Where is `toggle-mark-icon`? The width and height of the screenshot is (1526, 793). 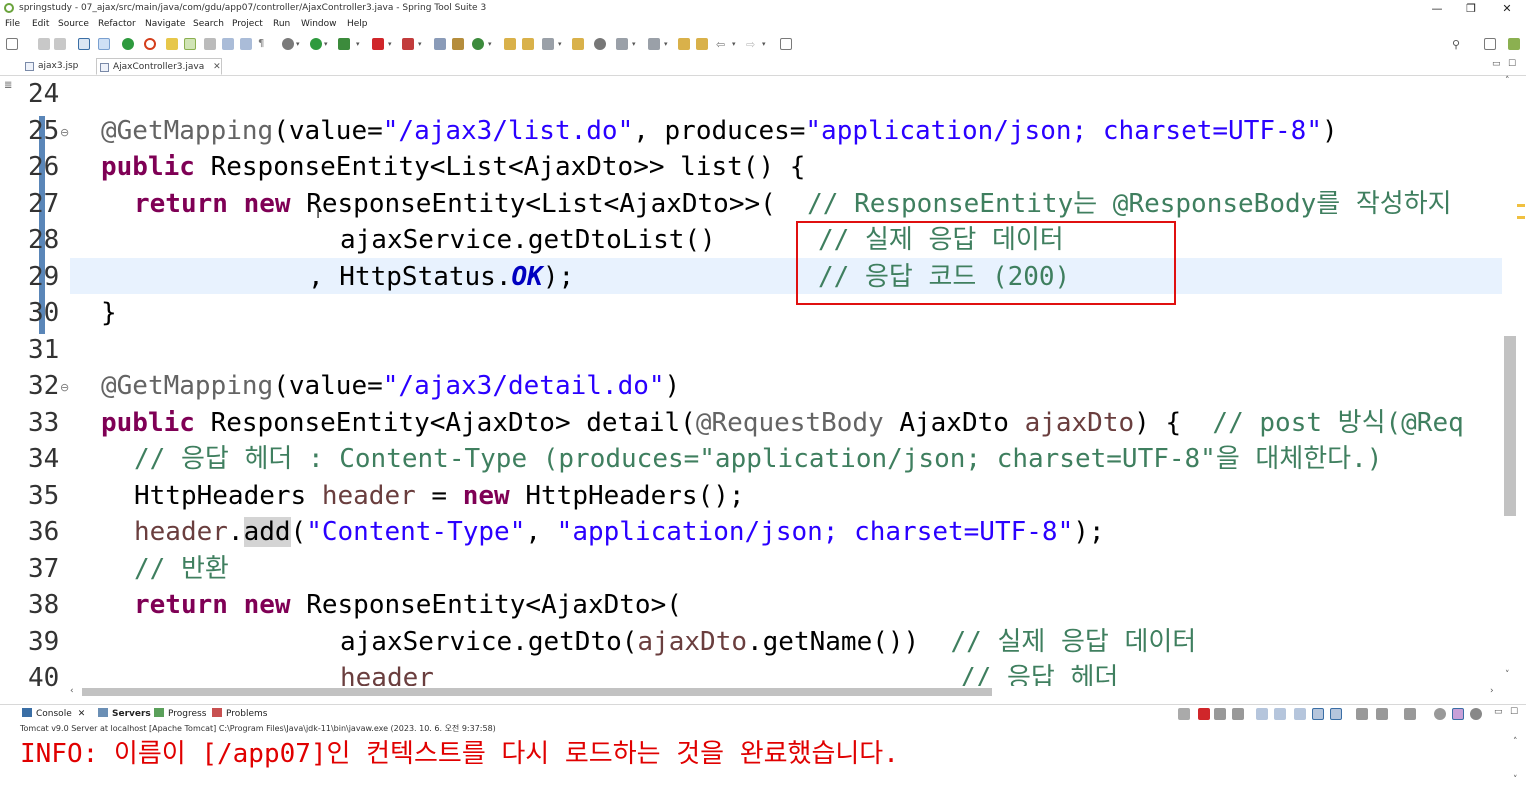 toggle-mark-icon is located at coordinates (104, 44).